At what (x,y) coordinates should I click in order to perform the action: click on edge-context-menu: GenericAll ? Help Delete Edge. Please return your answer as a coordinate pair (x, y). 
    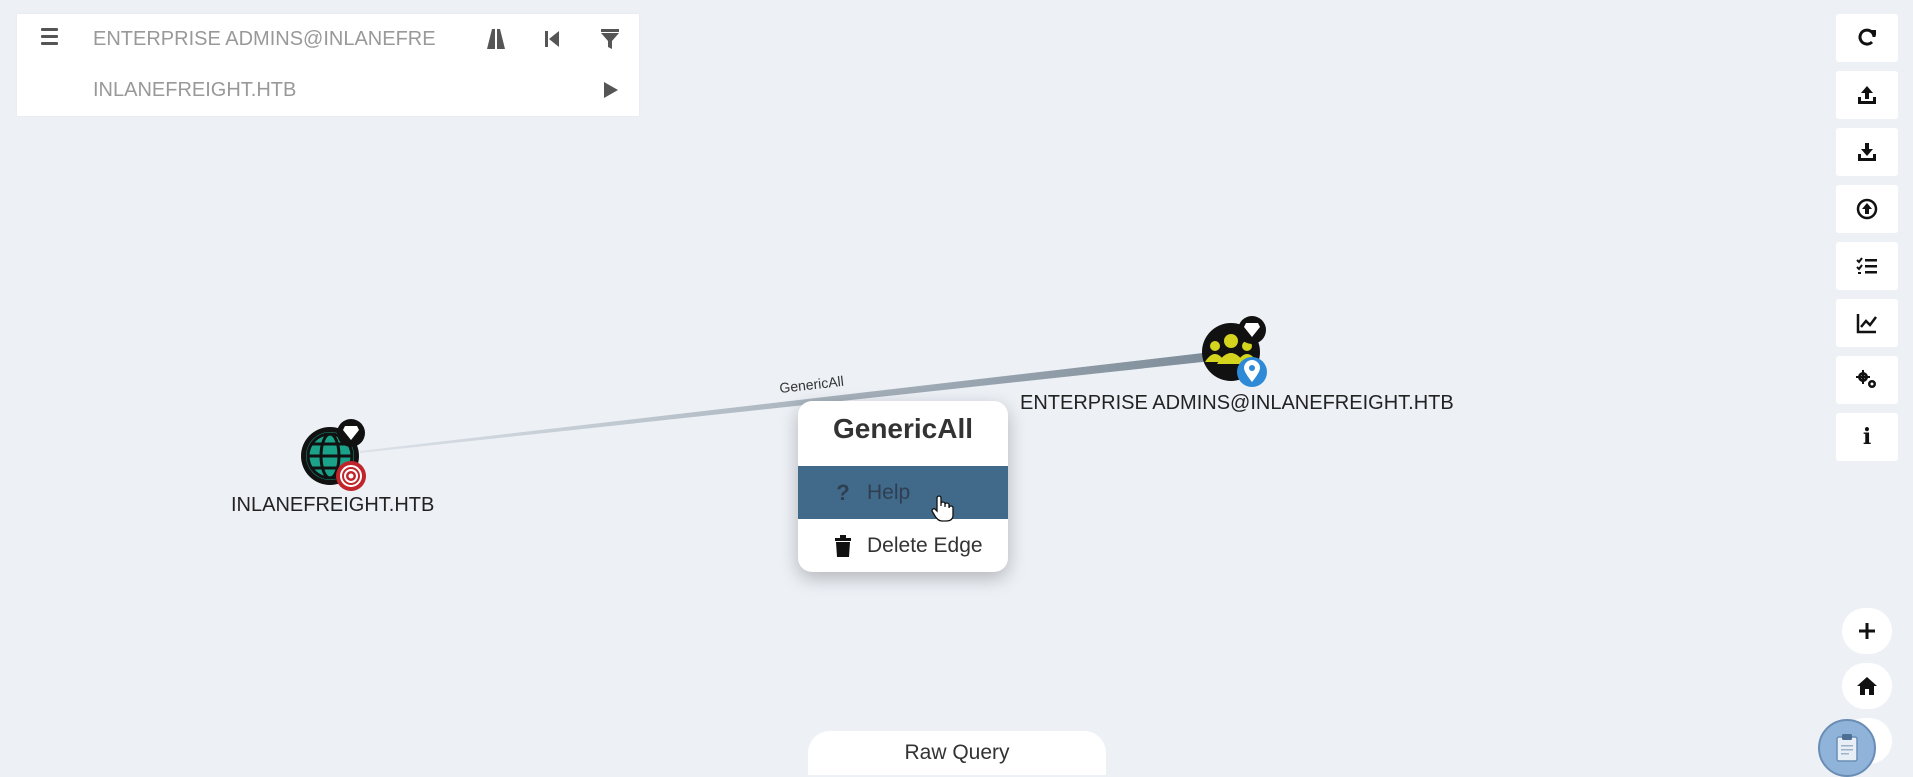
    Looking at the image, I should click on (903, 486).